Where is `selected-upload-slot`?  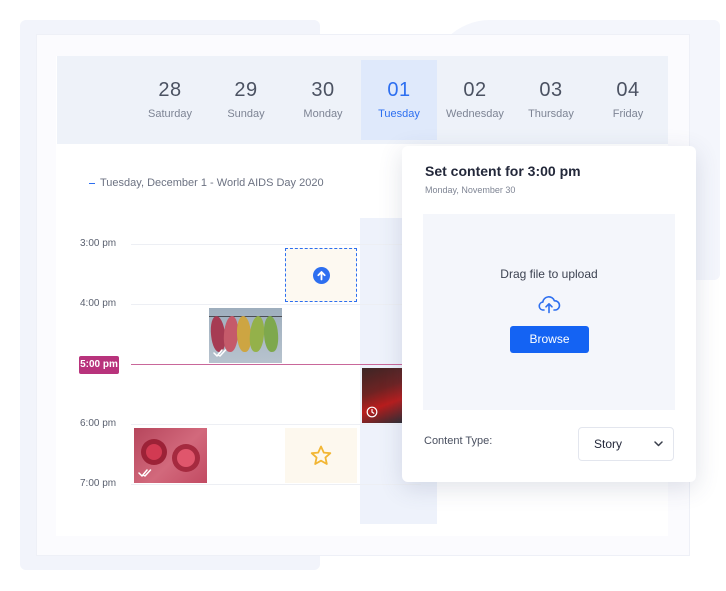 selected-upload-slot is located at coordinates (321, 275).